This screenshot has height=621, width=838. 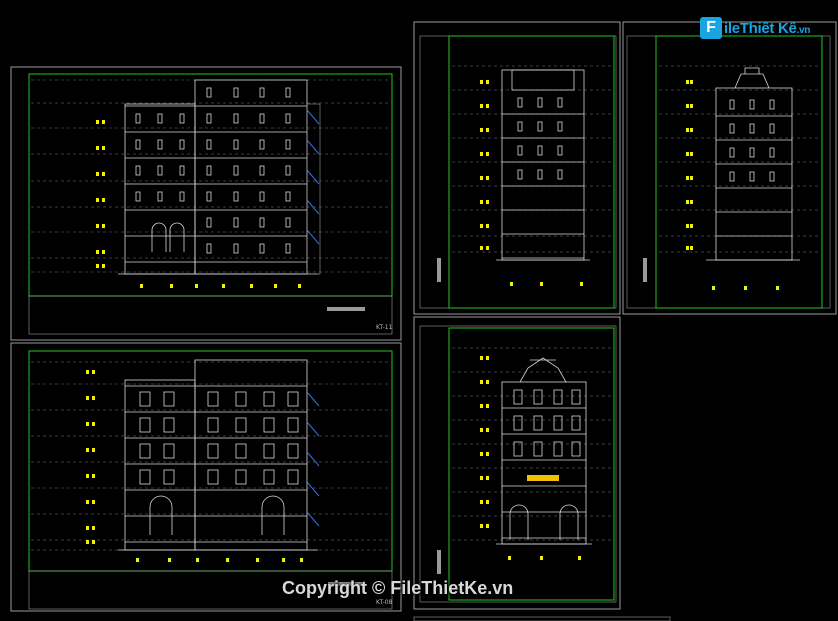 I want to click on sheet-code-2: KT-08, so click(x=384, y=602).